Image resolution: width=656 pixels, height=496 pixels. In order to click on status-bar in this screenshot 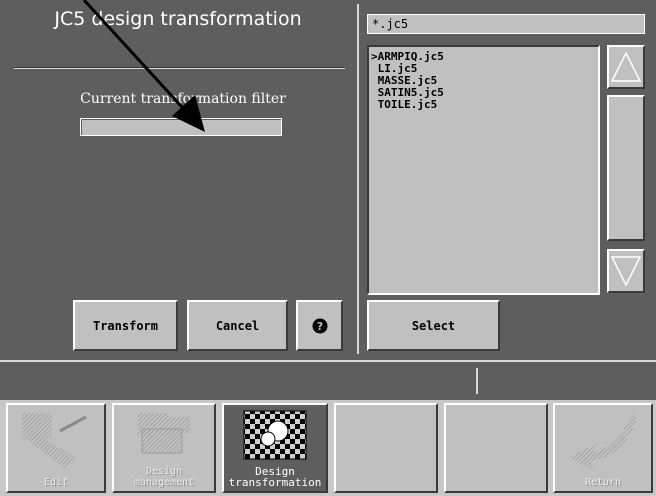, I will do `click(328, 379)`.